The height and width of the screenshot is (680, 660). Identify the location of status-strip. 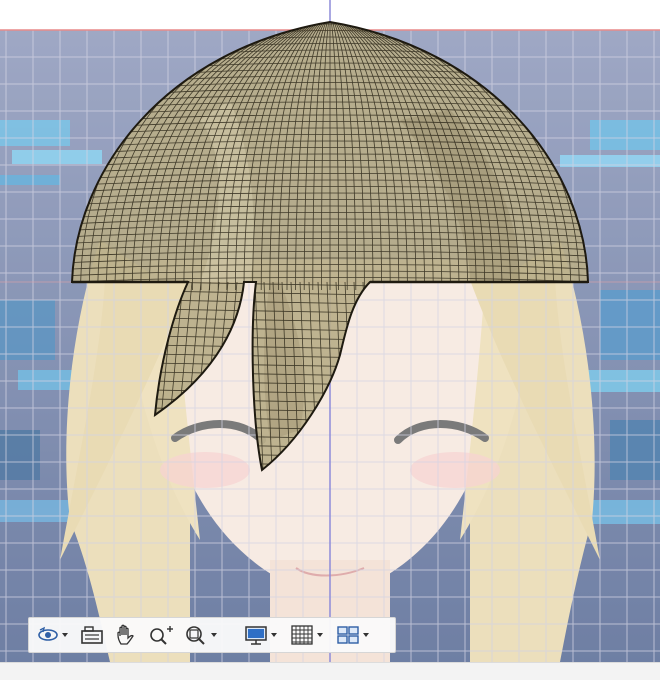
(330, 671).